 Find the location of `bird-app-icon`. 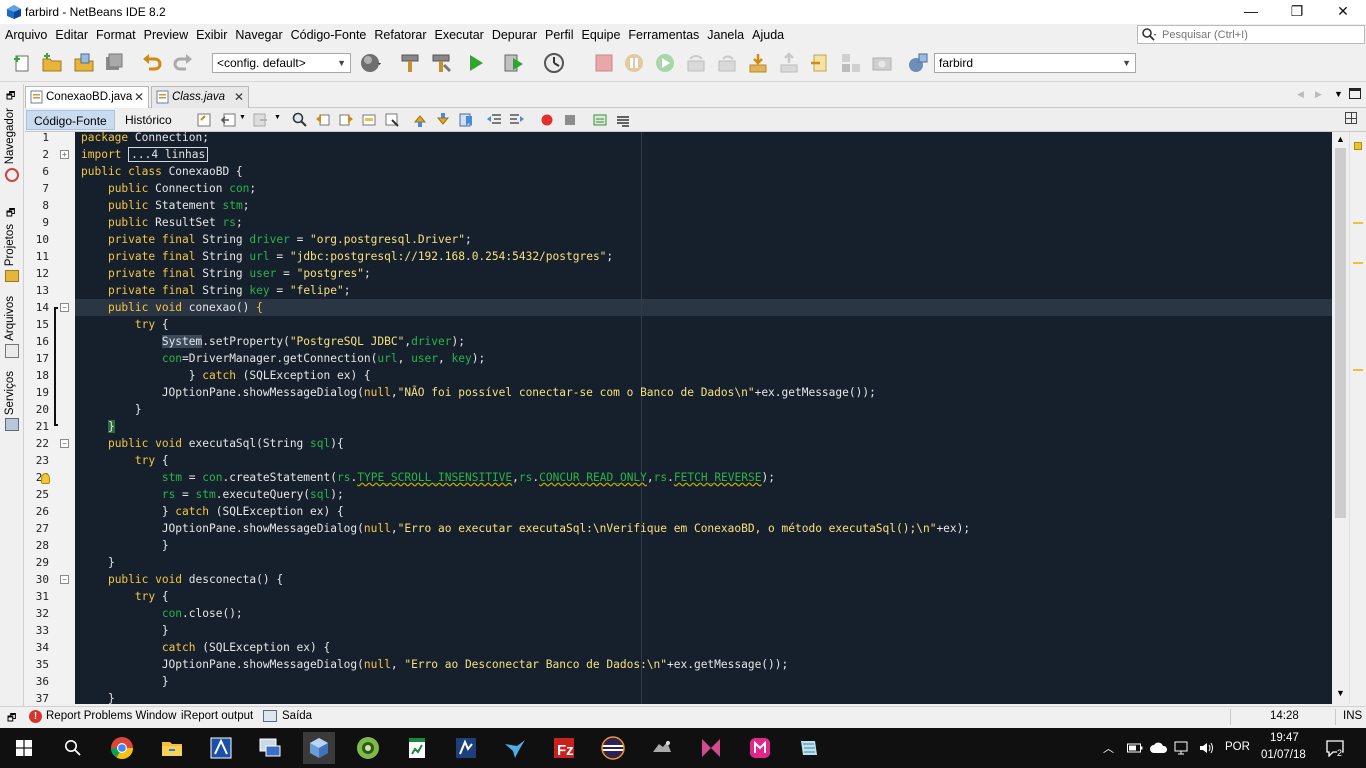

bird-app-icon is located at coordinates (515, 748).